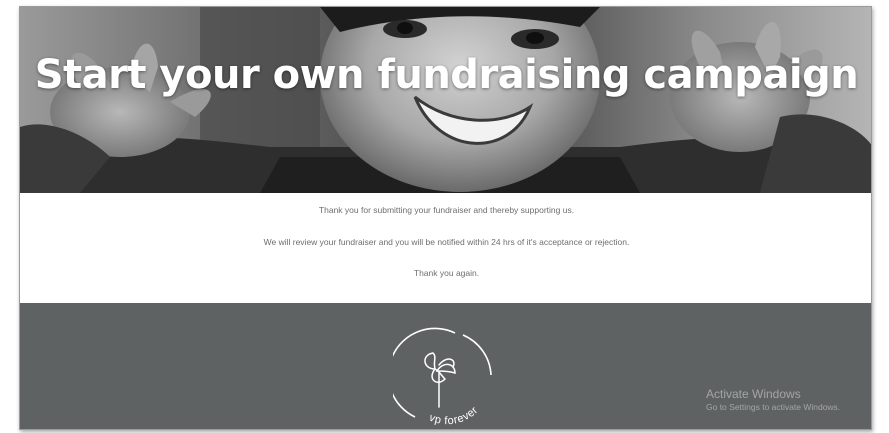 This screenshot has width=889, height=433. Describe the element at coordinates (773, 407) in the screenshot. I see `activate-windows-subtitle: Go to Settings to activate Windows.` at that location.